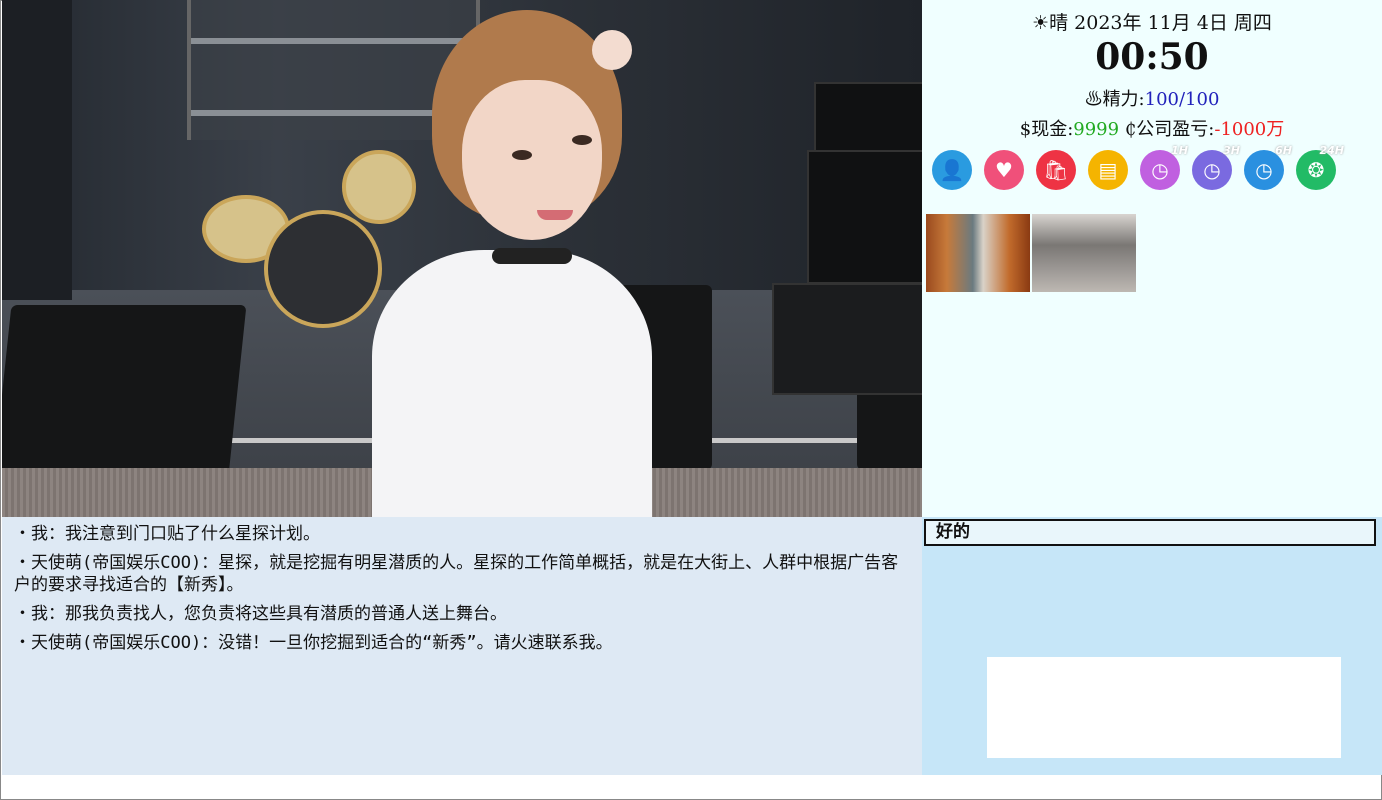  Describe the element at coordinates (1268, 167) in the screenshot. I see `wait-6h-icon: ◷ 6H` at that location.